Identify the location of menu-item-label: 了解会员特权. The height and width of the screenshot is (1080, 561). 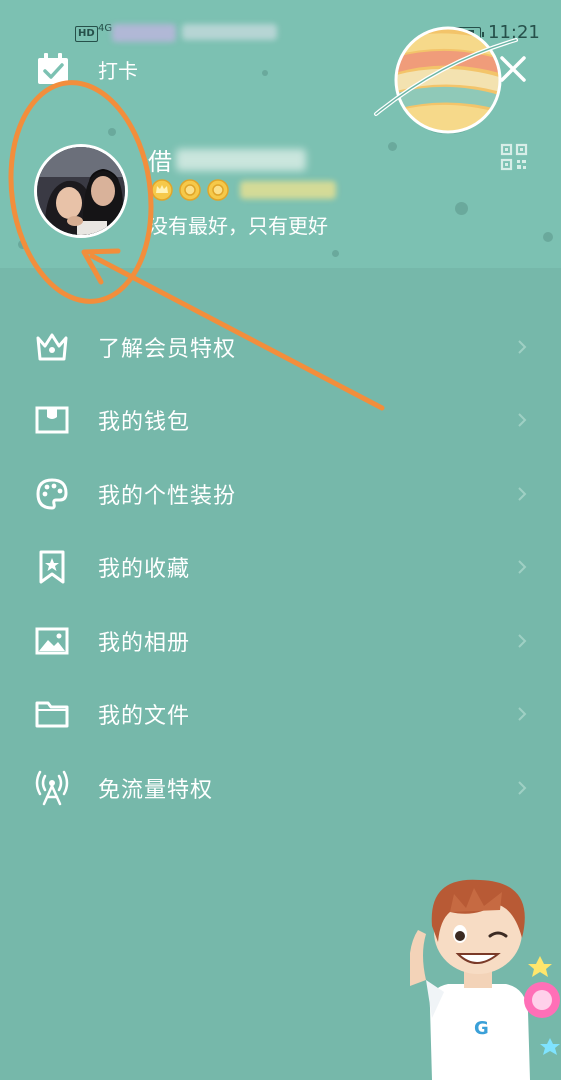
(167, 349).